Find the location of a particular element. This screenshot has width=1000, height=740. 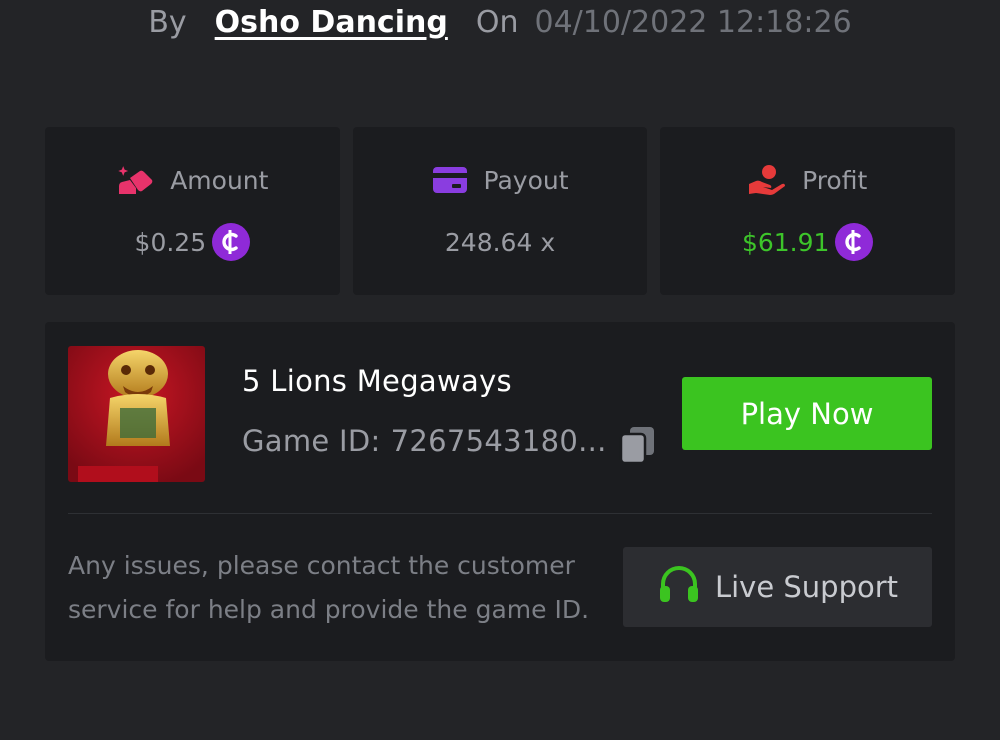

profit-title: Profit is located at coordinates (807, 180).